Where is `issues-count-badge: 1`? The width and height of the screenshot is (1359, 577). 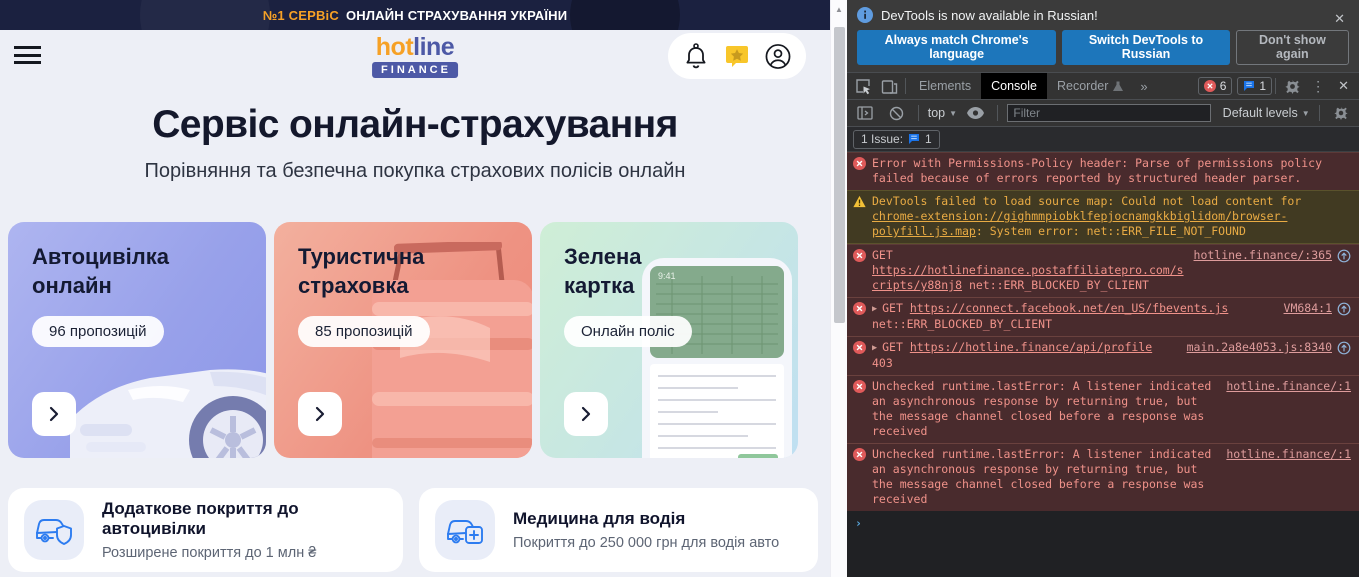
issues-count-badge: 1 is located at coordinates (1255, 86).